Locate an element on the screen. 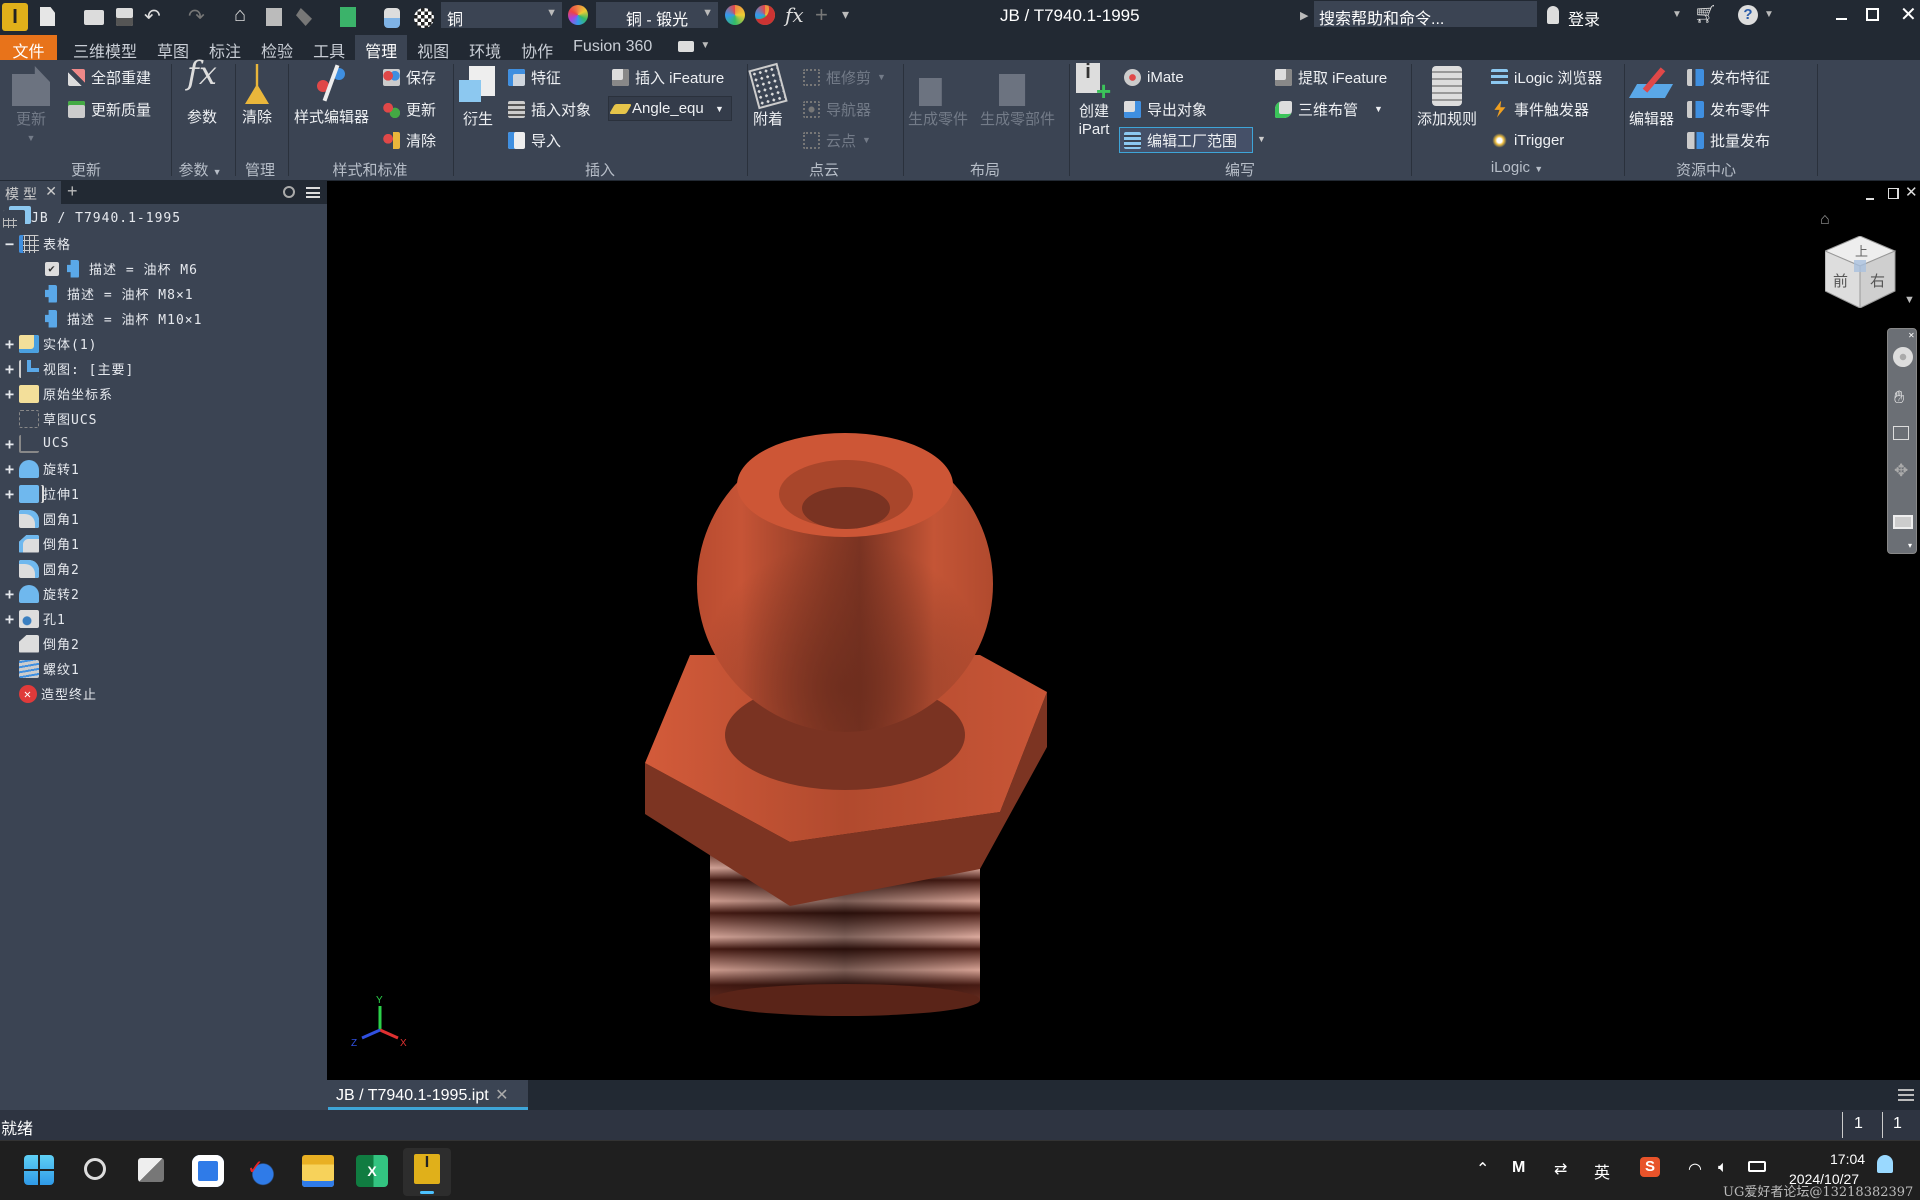  tree-item-revolve2: + 旋转2 is located at coordinates (163, 593).